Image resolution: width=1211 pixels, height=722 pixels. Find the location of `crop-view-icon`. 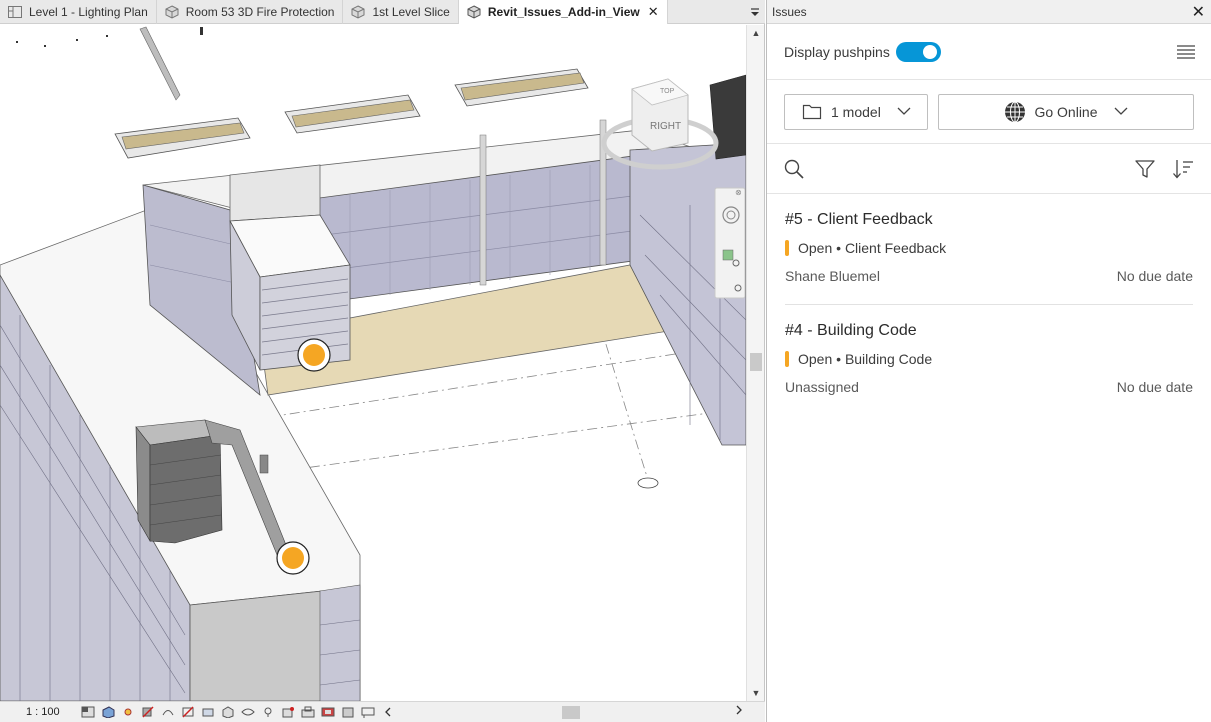

crop-view-icon is located at coordinates (188, 712).